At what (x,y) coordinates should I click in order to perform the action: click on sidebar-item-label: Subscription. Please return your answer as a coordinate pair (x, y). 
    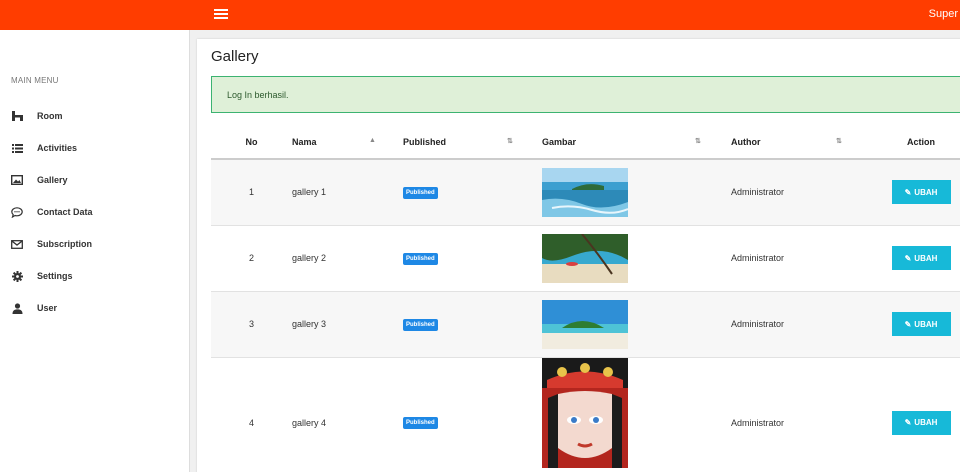
    Looking at the image, I should click on (65, 244).